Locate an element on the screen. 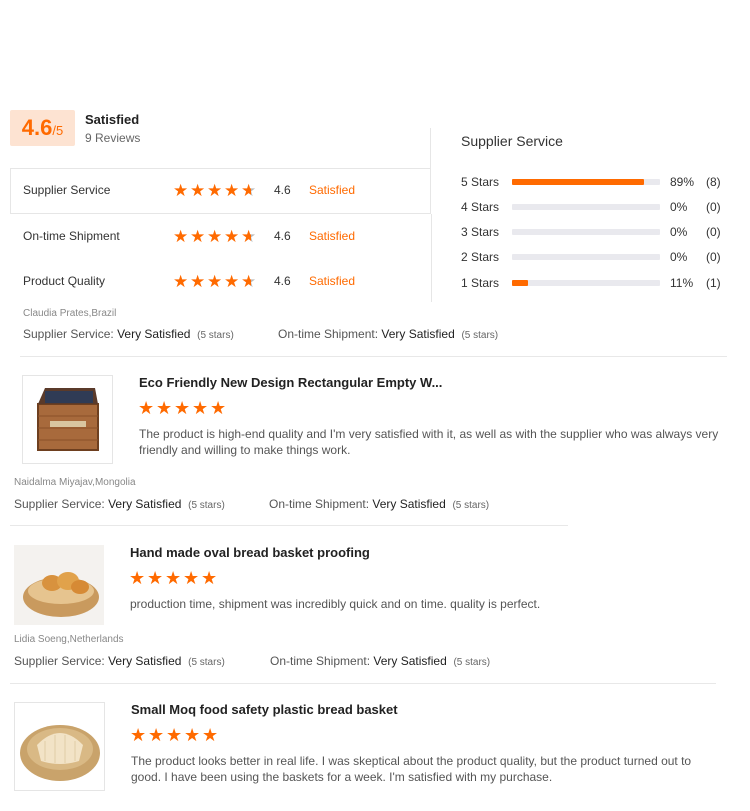  picnic-basket-image is located at coordinates (68, 419).